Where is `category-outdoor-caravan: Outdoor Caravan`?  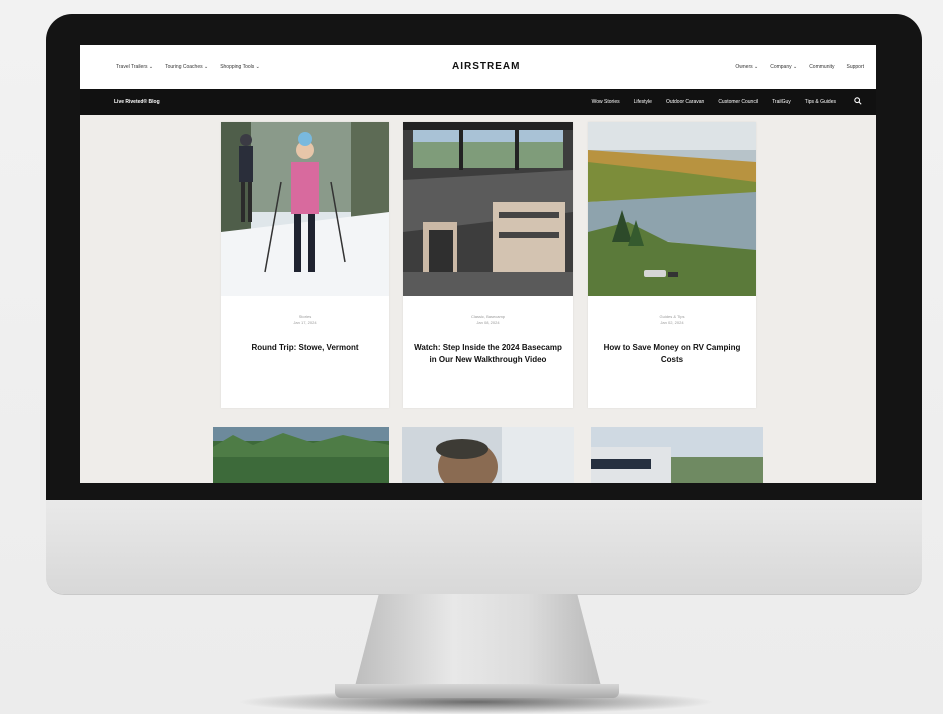
category-outdoor-caravan: Outdoor Caravan is located at coordinates (685, 102).